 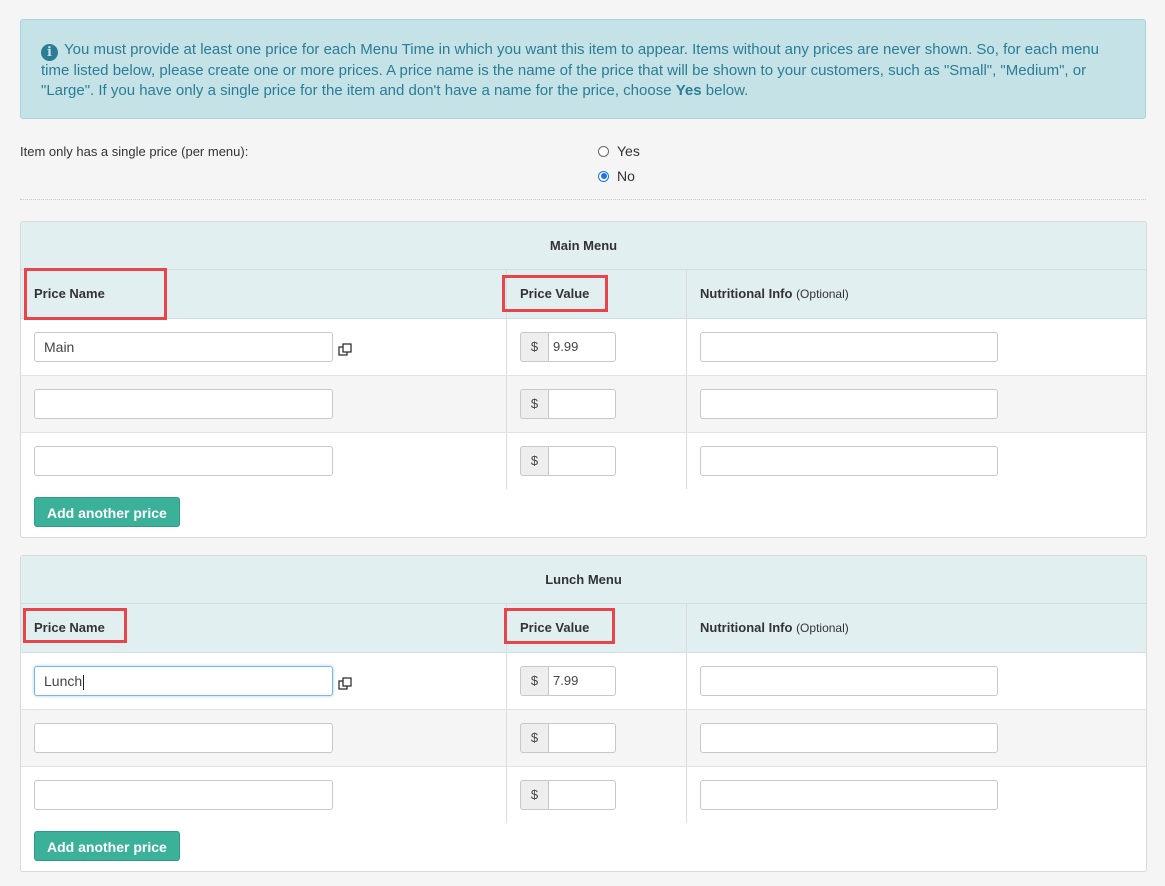 I want to click on info-text-bold: Yes, so click(x=688, y=90).